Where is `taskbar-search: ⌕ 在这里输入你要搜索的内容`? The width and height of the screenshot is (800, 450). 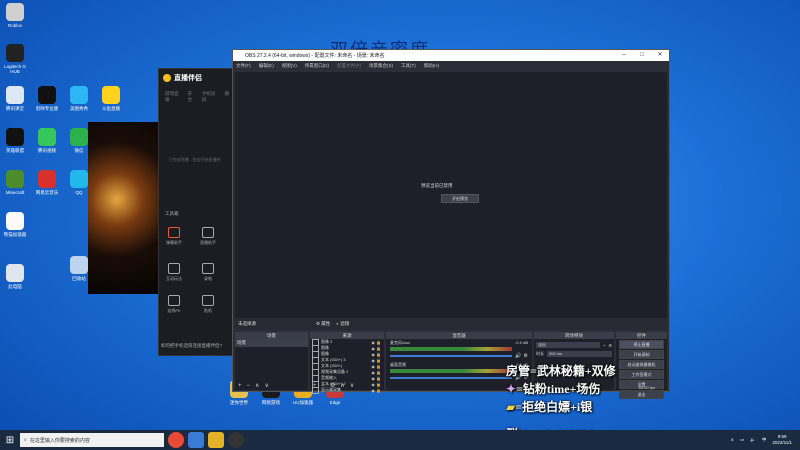 taskbar-search: ⌕ 在这里输入你要搜索的内容 is located at coordinates (92, 440).